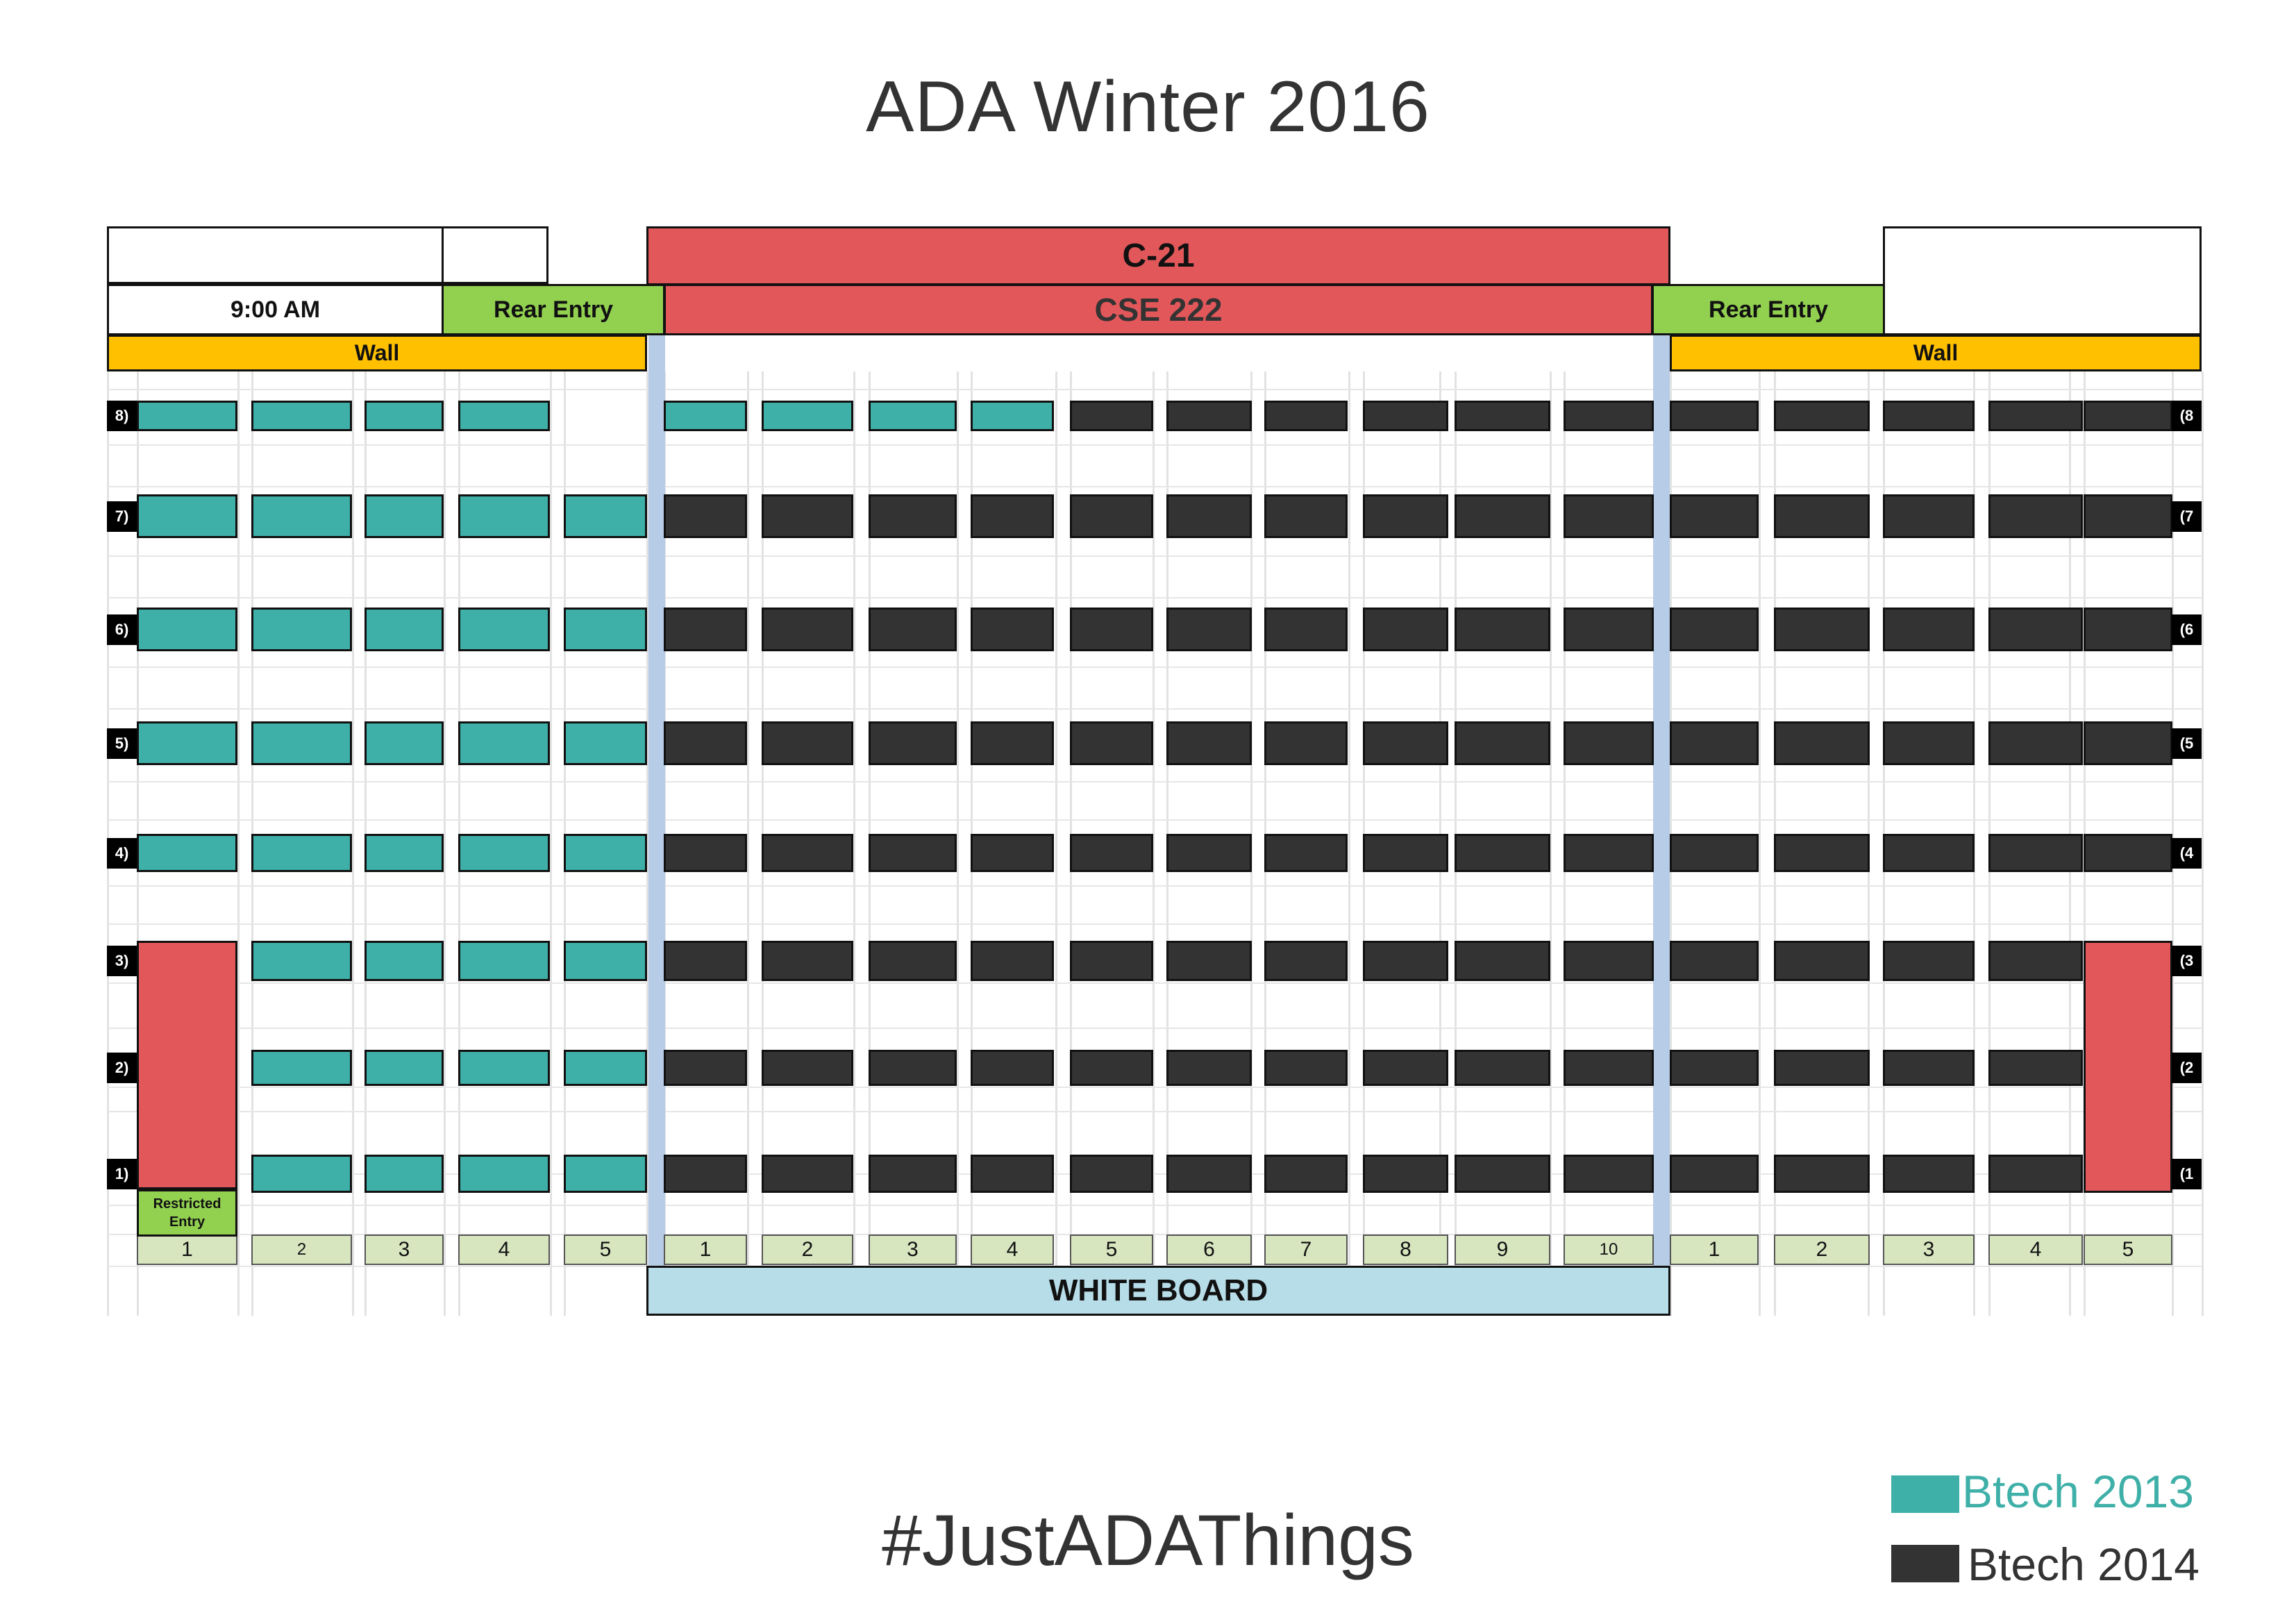 Image resolution: width=2296 pixels, height=1624 pixels. What do you see at coordinates (2187, 1174) in the screenshot?
I see `row-label-right: (1` at bounding box center [2187, 1174].